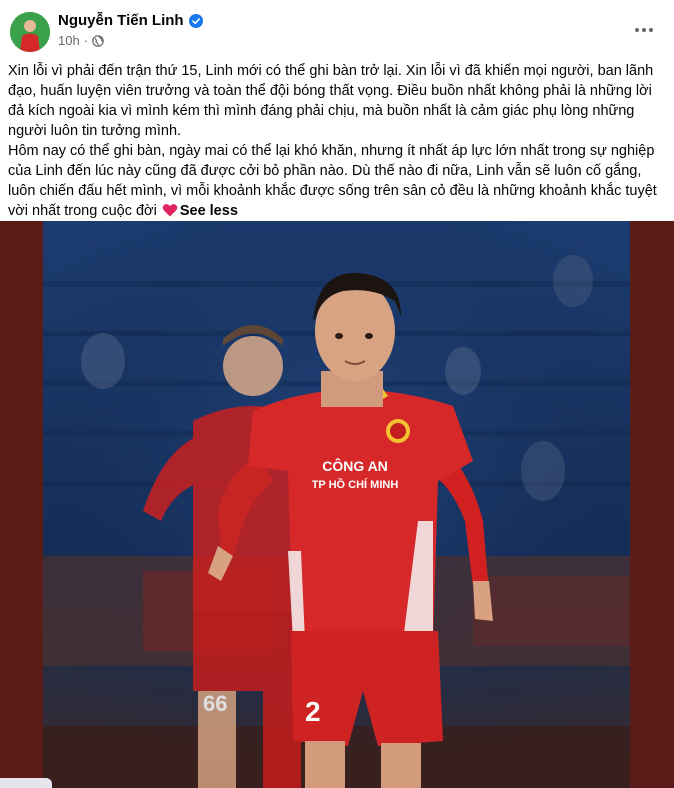  I want to click on player-shorts-number: 2, so click(313, 711).